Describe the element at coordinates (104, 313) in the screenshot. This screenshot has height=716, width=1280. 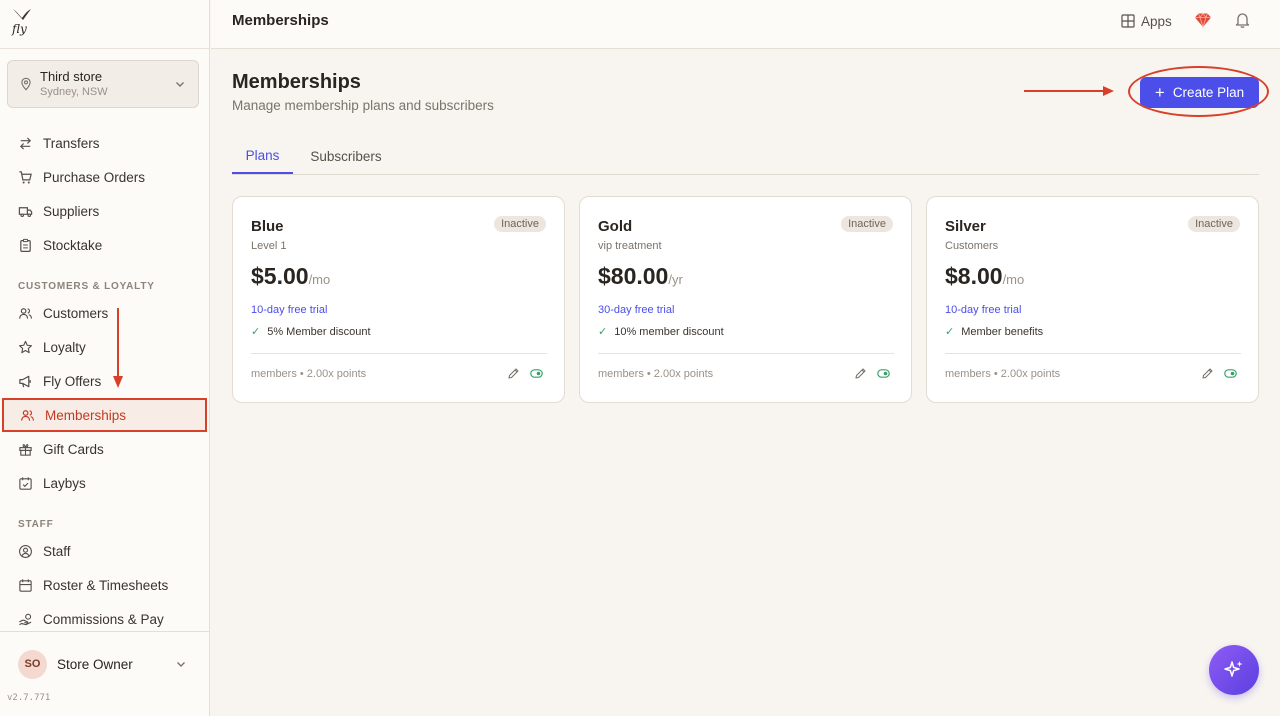
I see `sidebar-item-customers: Customers` at that location.